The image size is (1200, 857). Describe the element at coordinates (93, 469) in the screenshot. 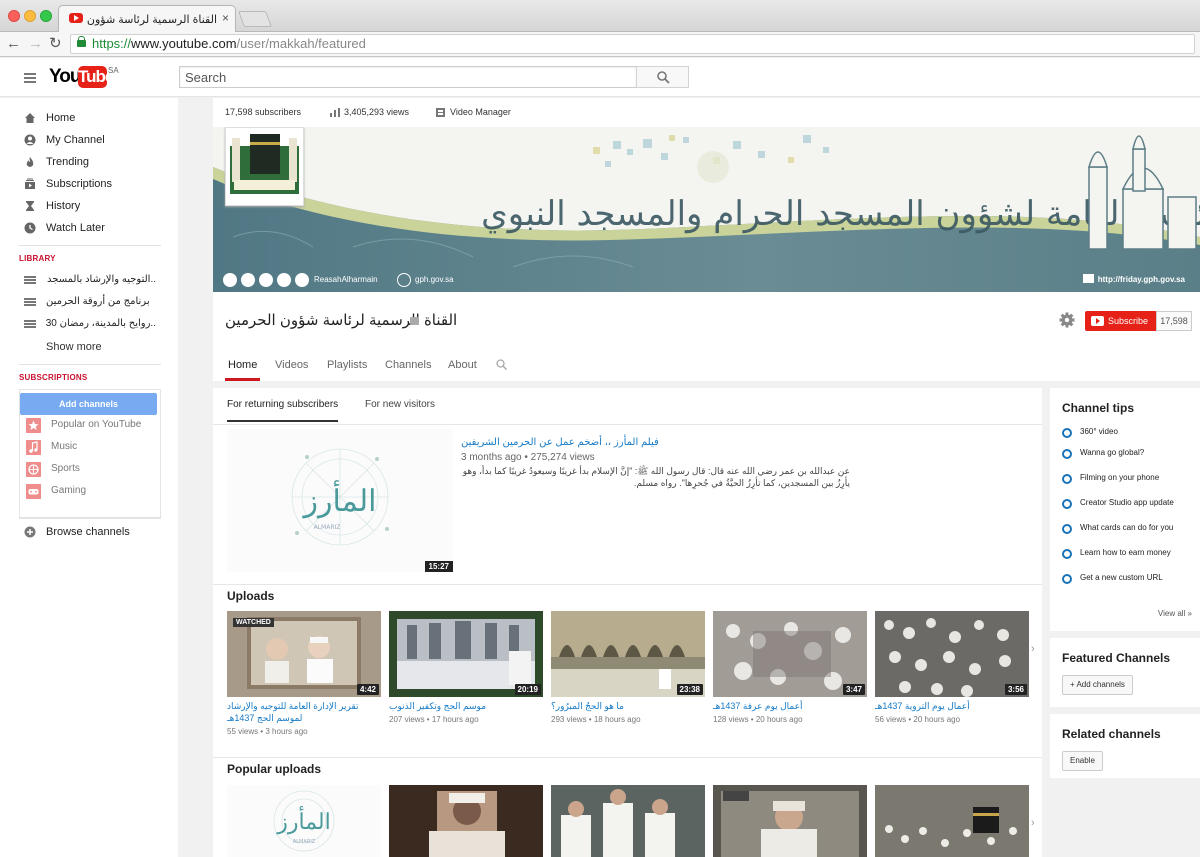

I see `subscription-item-sports: Sports` at that location.